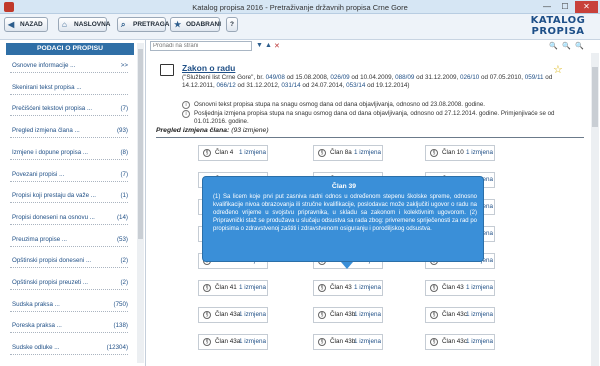  Describe the element at coordinates (226, 288) in the screenshot. I see `article-label: Član 41` at that location.